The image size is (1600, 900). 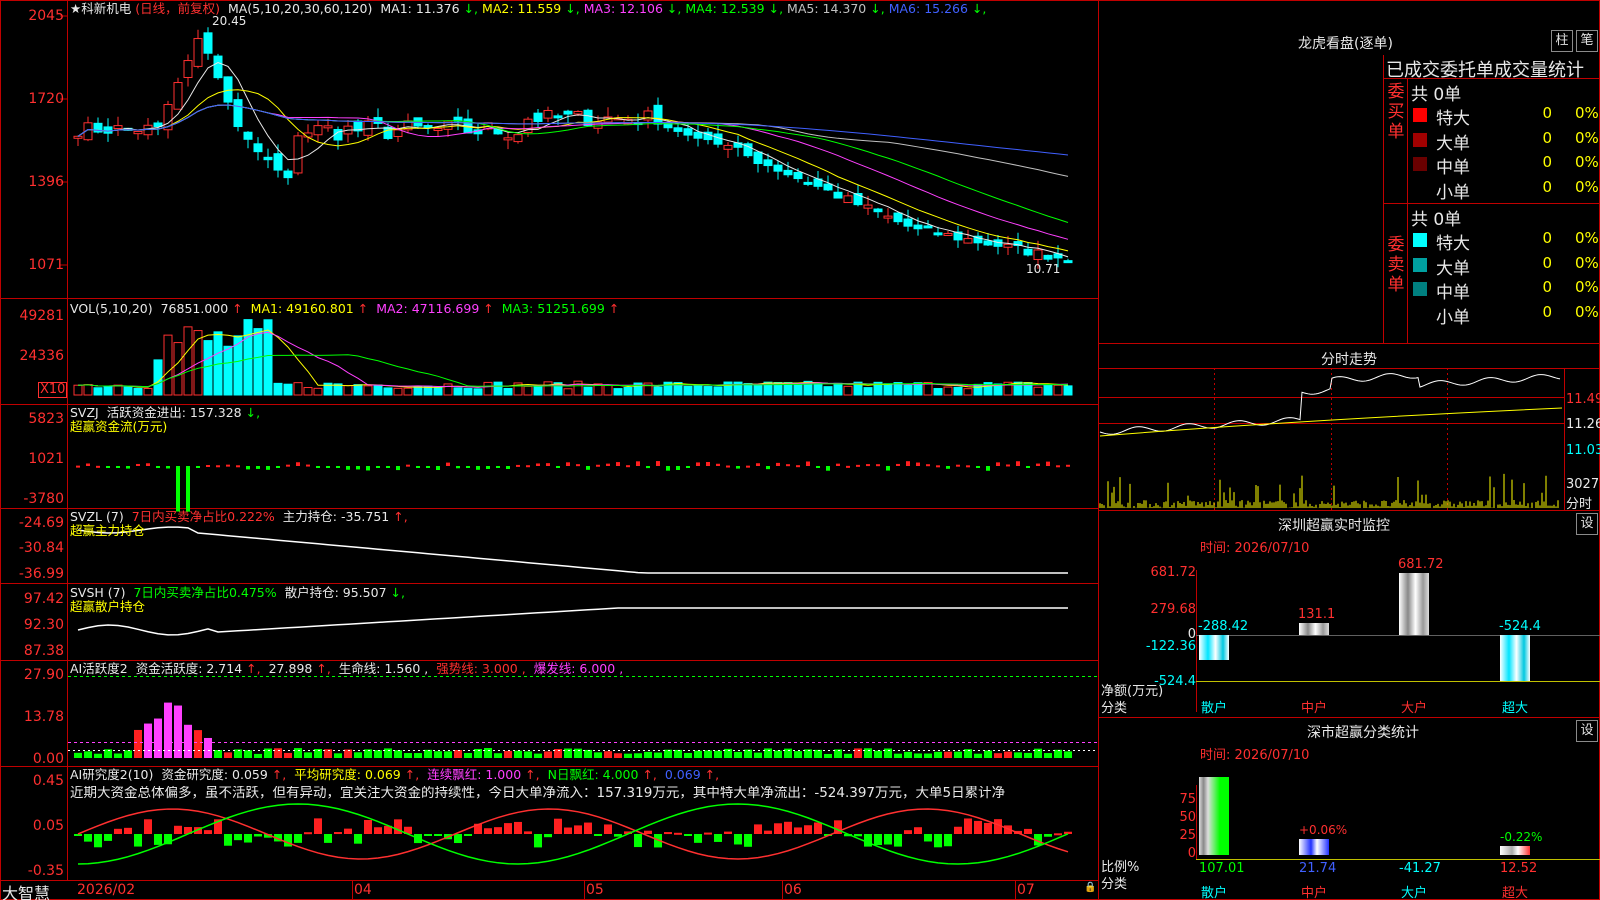 What do you see at coordinates (553, 308) in the screenshot?
I see `vol-ma3: MA3: 51251.699` at bounding box center [553, 308].